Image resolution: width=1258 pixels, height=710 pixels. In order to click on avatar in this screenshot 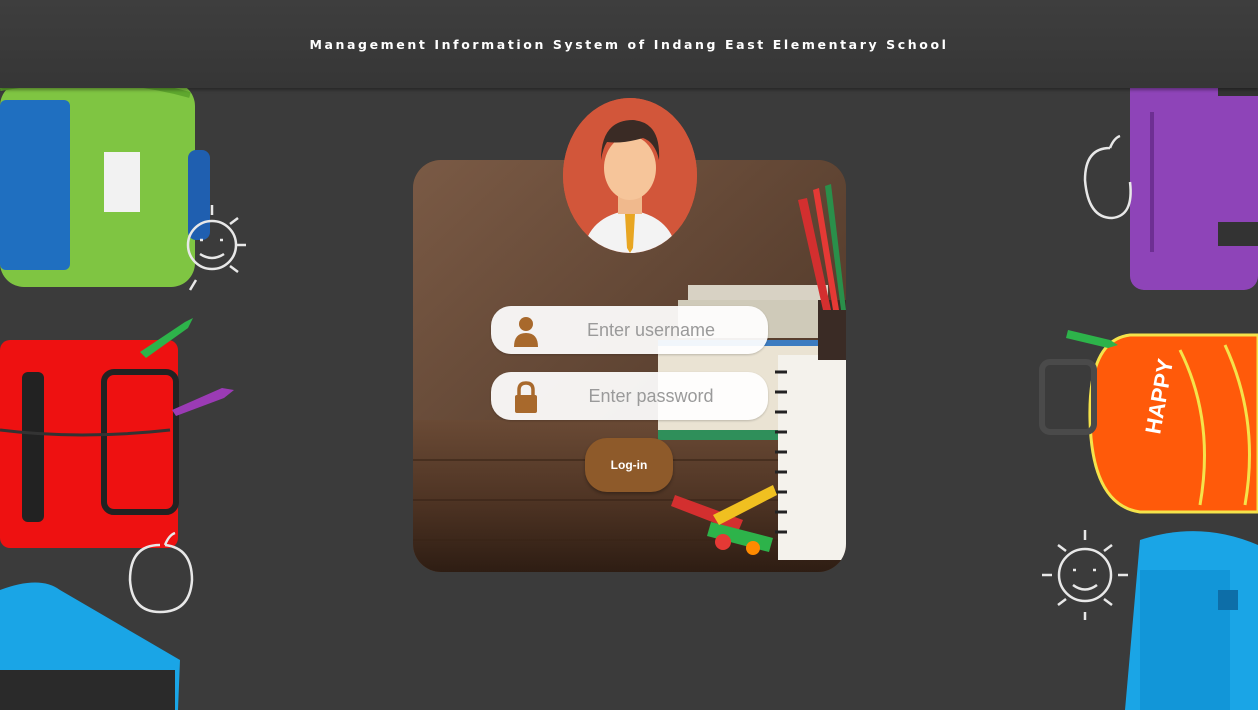, I will do `click(630, 175)`.